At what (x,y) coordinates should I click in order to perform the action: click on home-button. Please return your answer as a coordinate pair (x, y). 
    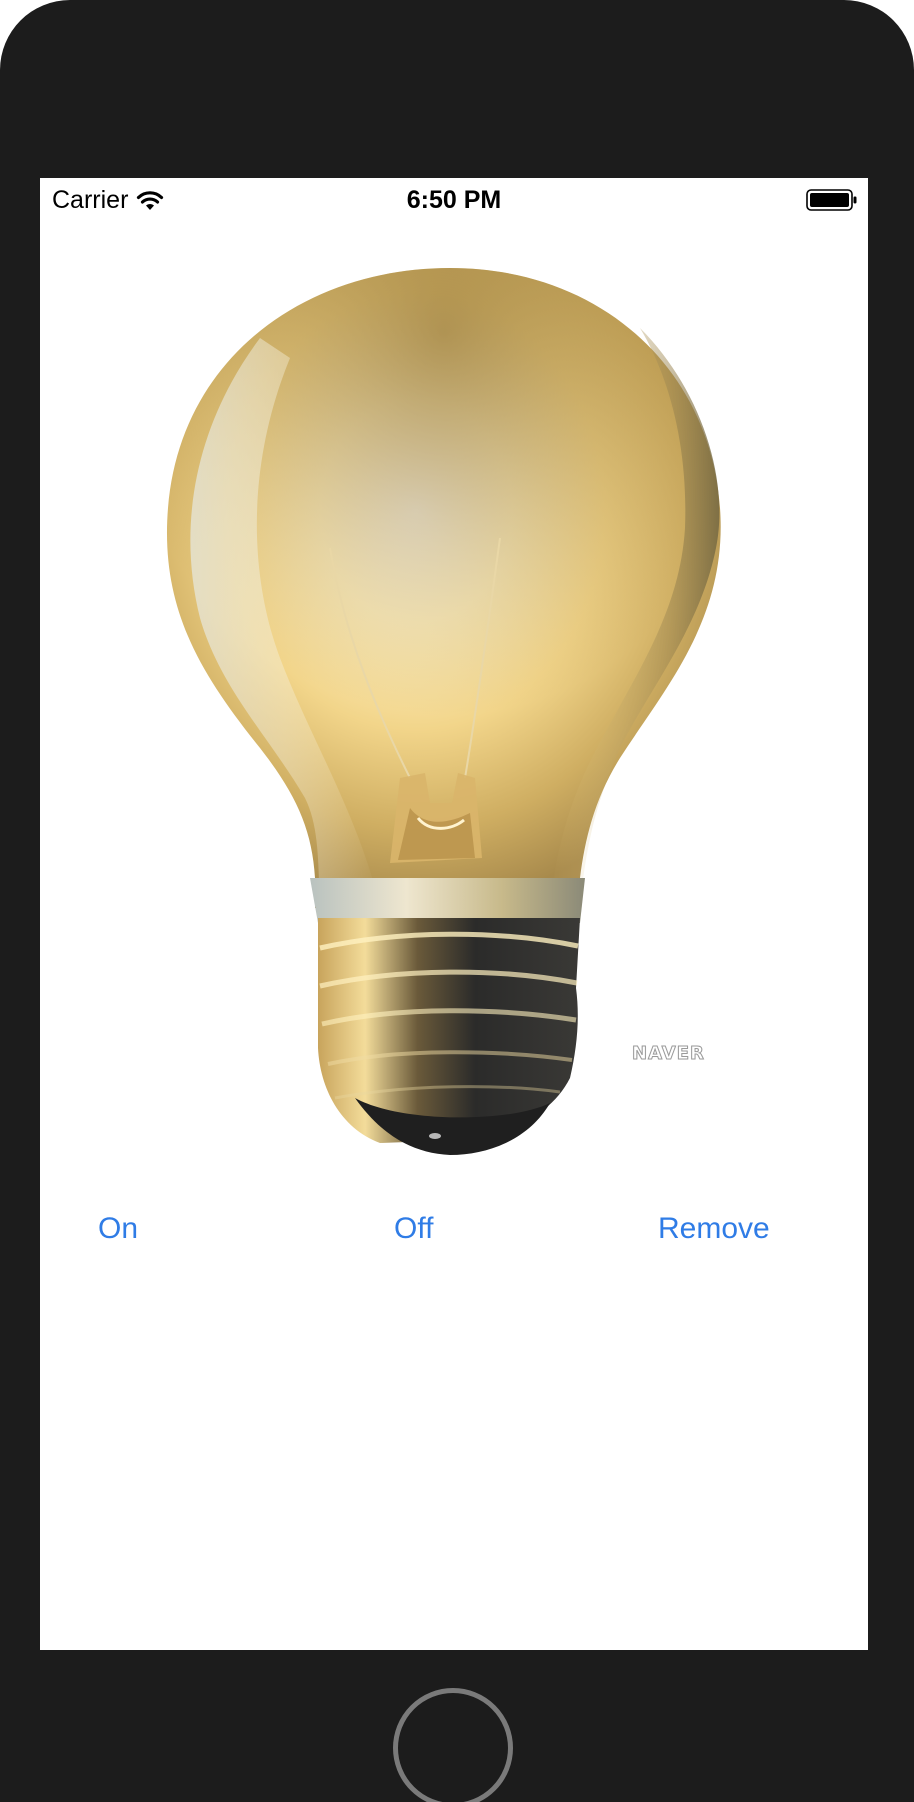
    Looking at the image, I should click on (453, 1745).